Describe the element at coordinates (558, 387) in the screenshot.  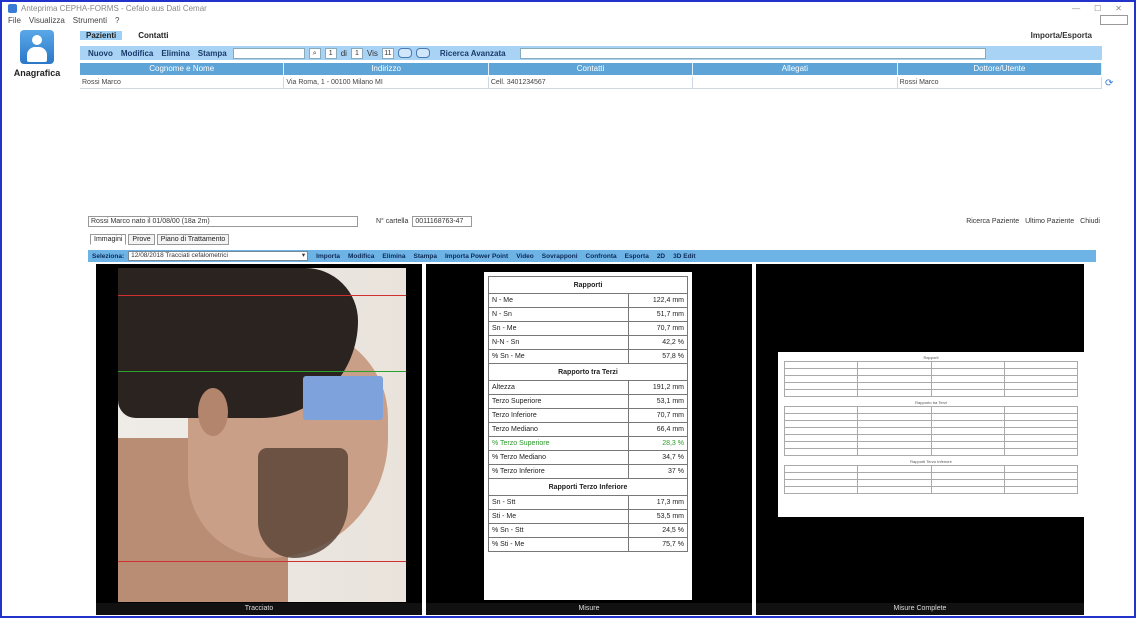
I see `measure-label: Altezza` at that location.